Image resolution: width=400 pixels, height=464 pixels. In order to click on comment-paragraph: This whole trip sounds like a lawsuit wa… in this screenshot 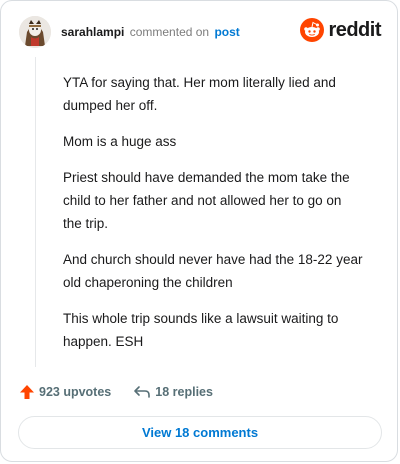, I will do `click(201, 330)`.